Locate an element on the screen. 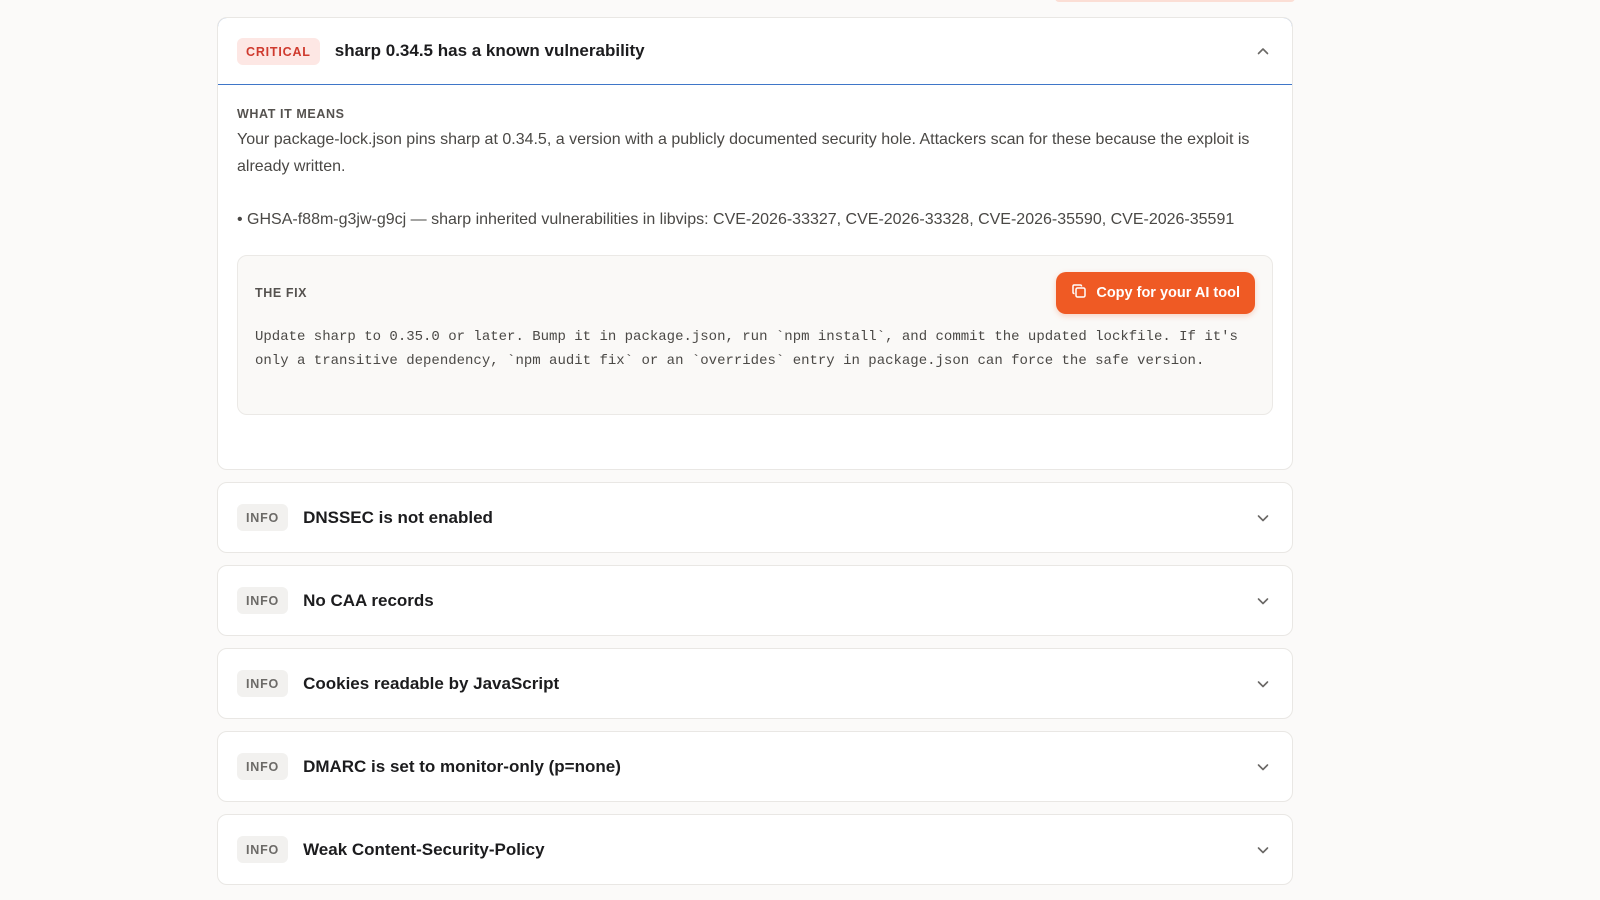 The width and height of the screenshot is (1600, 900). finding-header: INFO No CAA records is located at coordinates (755, 600).